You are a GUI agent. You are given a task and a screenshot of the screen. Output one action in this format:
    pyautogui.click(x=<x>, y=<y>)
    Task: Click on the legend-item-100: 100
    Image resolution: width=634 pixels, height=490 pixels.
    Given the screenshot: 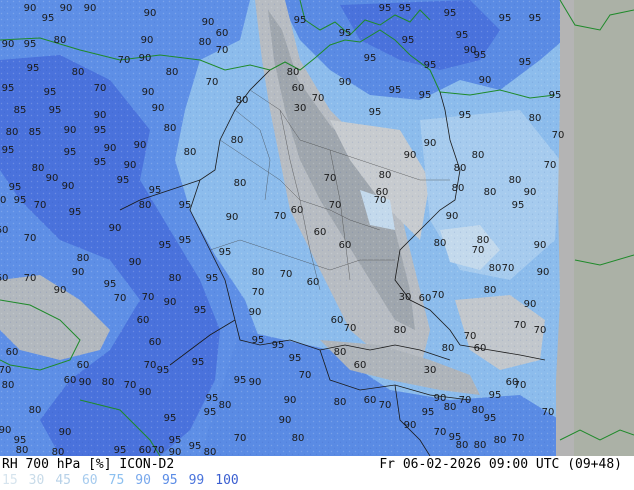 What is the action you would take?
    pyautogui.click(x=227, y=480)
    